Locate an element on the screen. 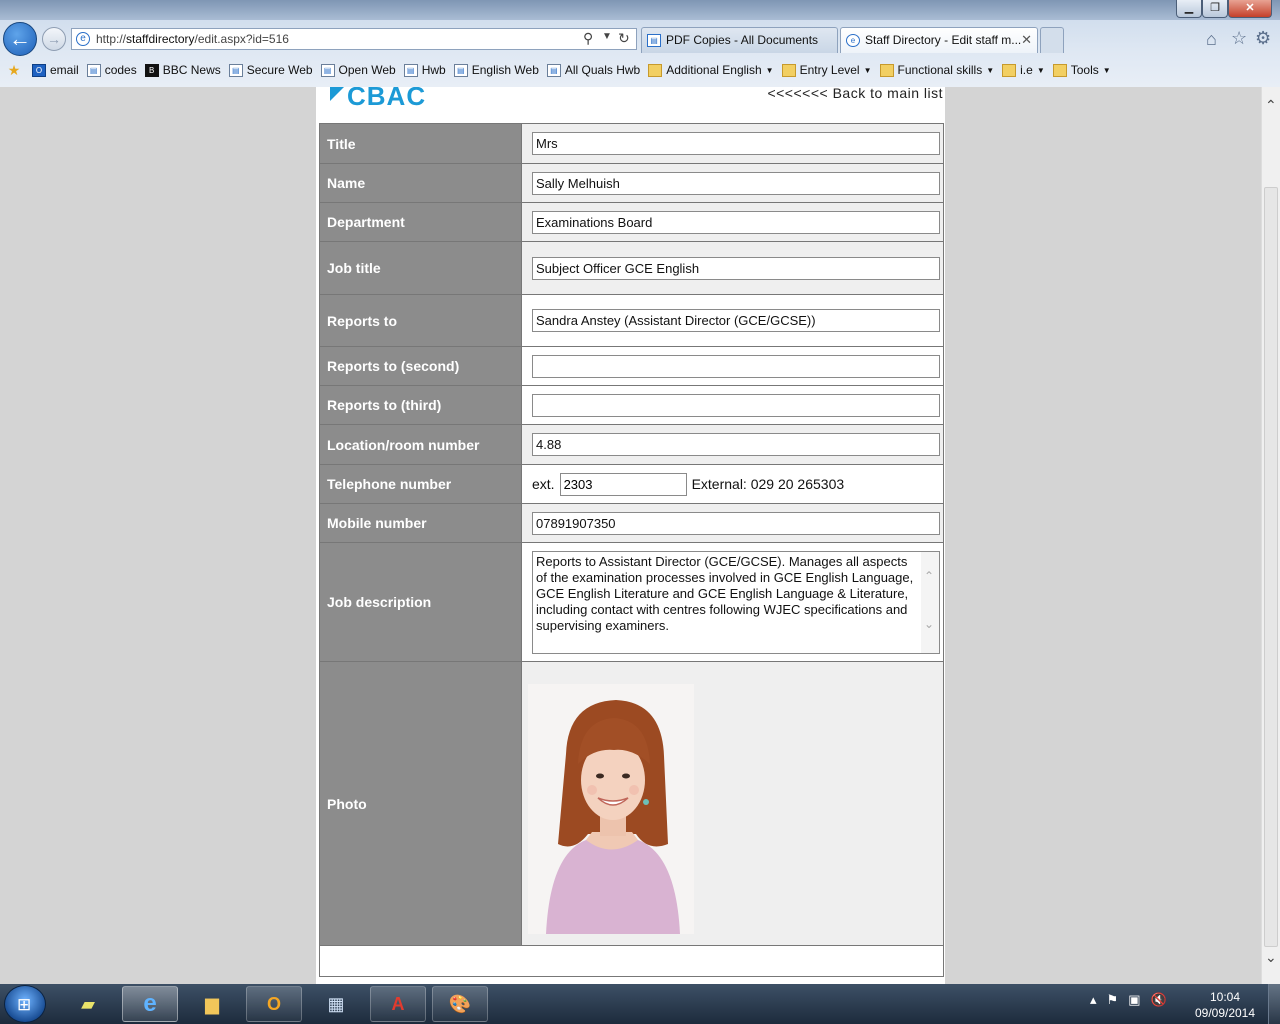  name-input is located at coordinates (736, 183).